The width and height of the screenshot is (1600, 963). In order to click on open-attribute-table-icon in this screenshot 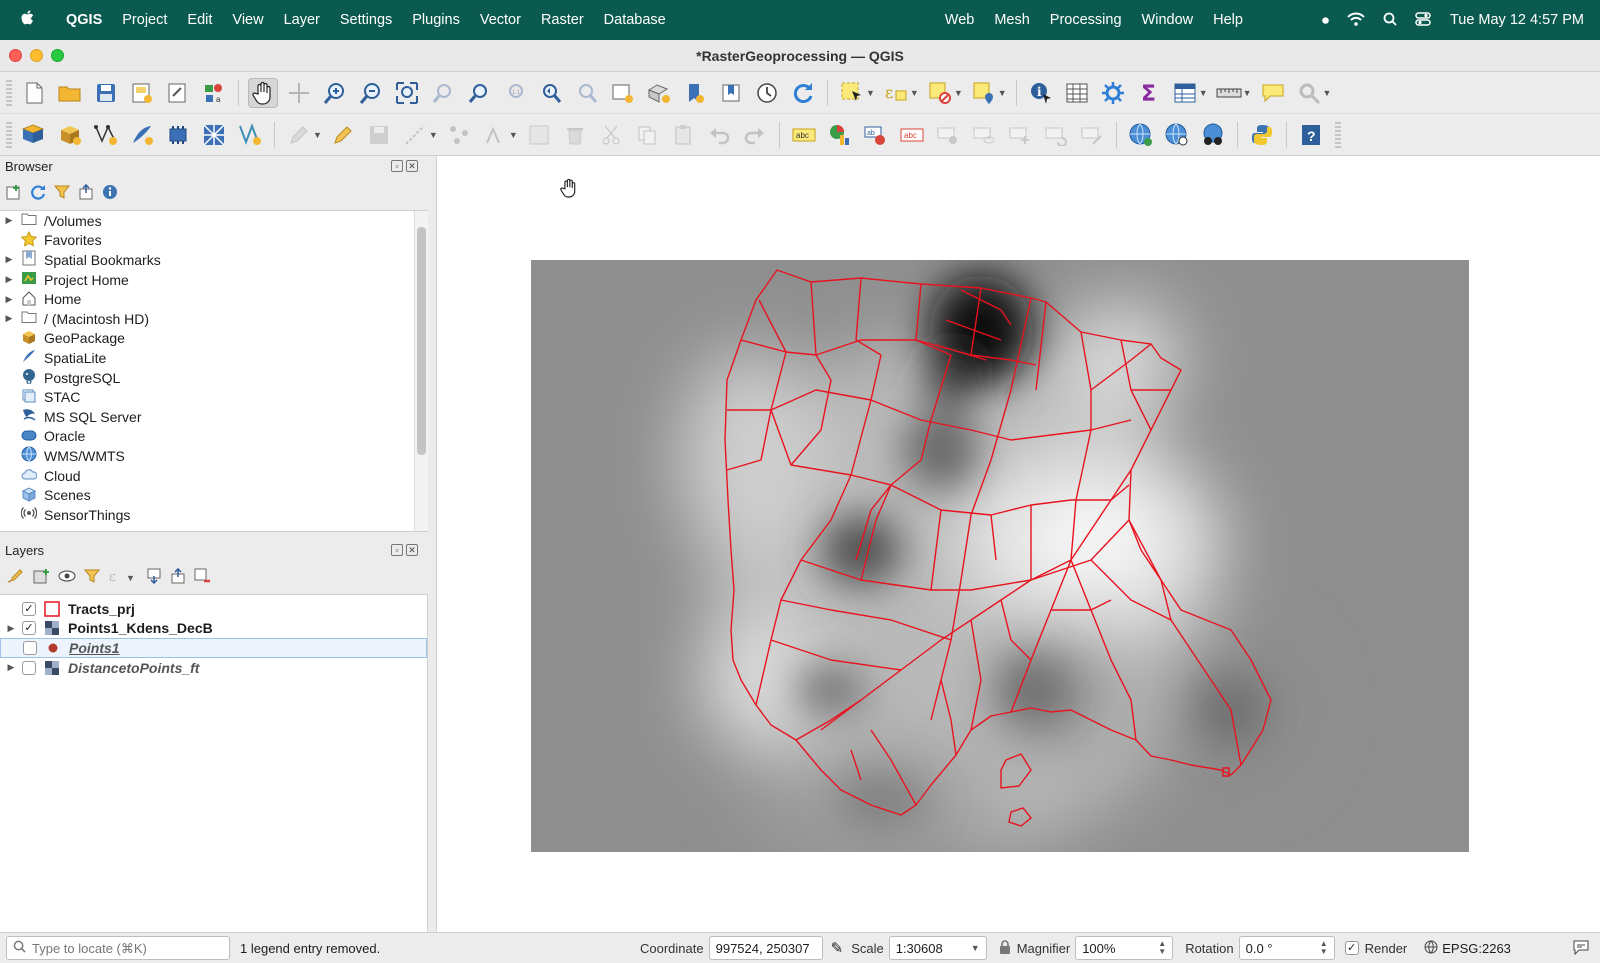, I will do `click(1077, 93)`.